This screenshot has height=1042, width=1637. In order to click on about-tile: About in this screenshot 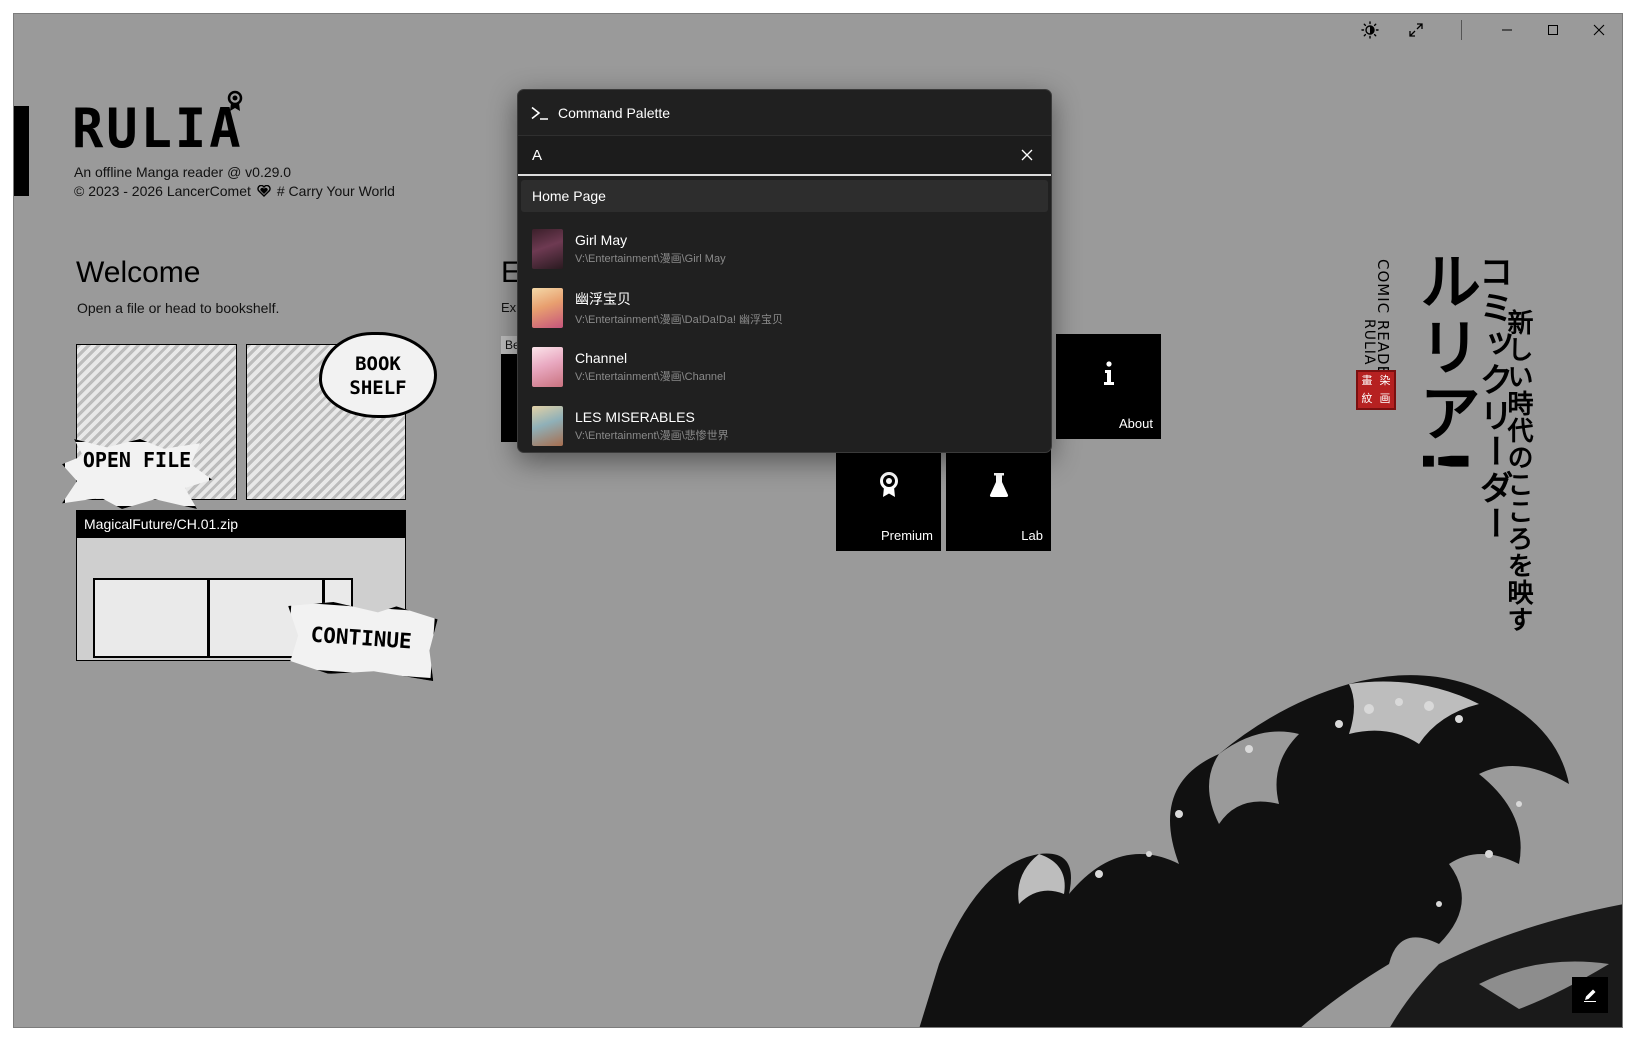, I will do `click(1108, 386)`.